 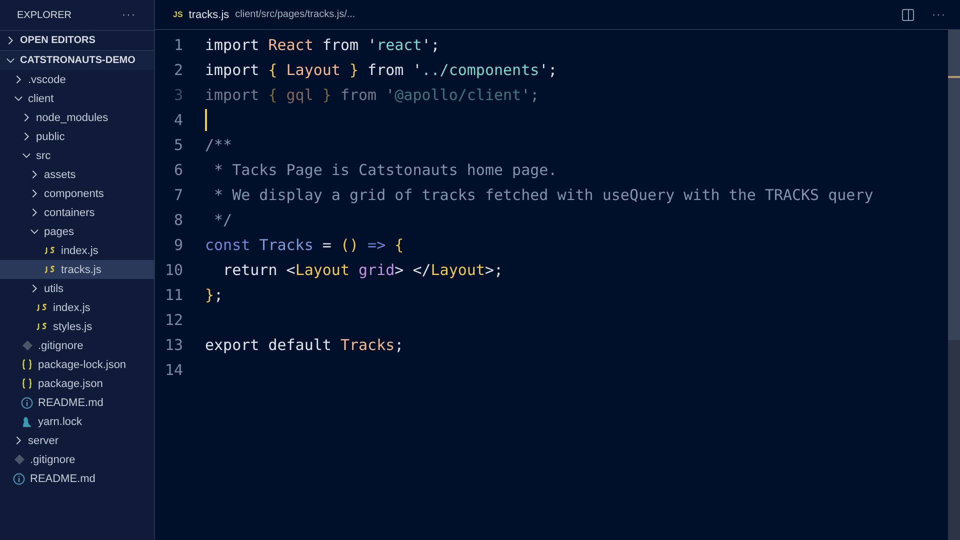 What do you see at coordinates (173, 269) in the screenshot?
I see `line-number: 10` at bounding box center [173, 269].